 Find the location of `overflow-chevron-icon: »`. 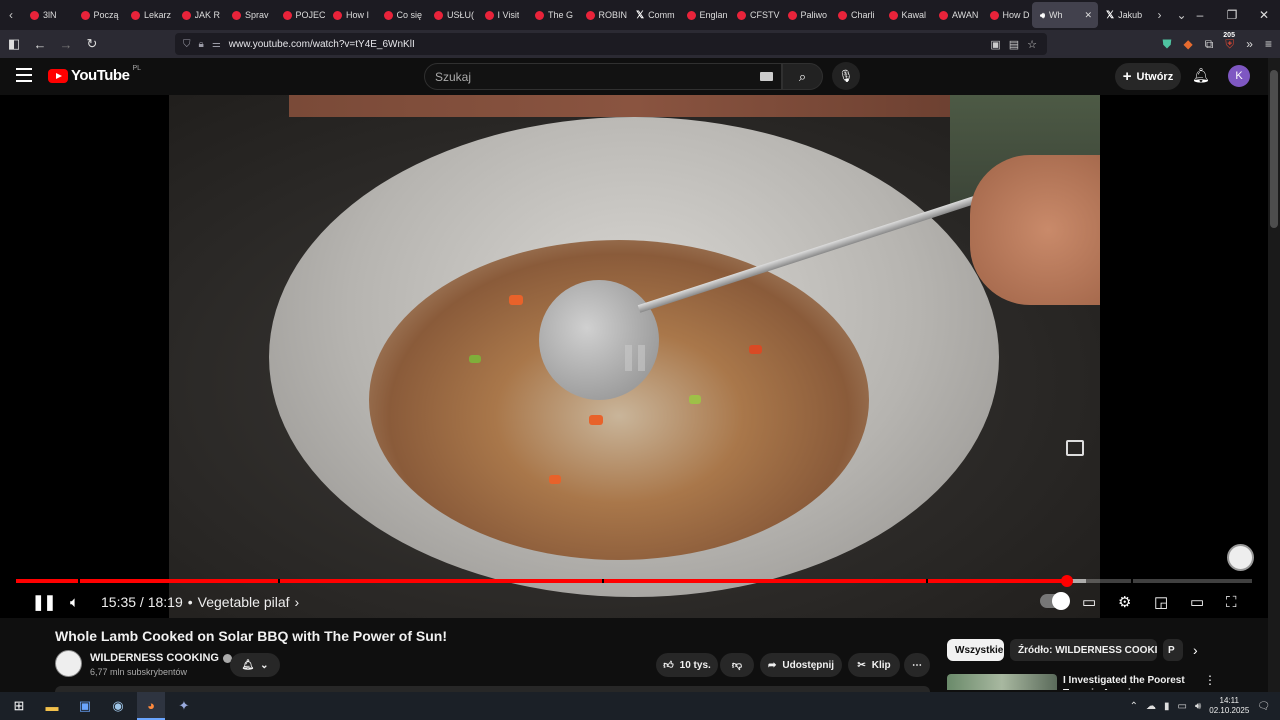

overflow-chevron-icon: » is located at coordinates (1249, 44).